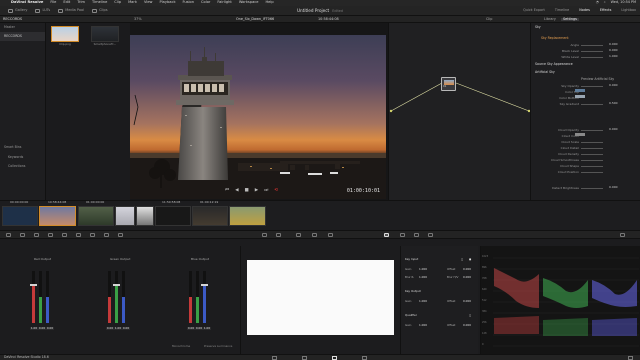  What do you see at coordinates (81, 3) in the screenshot?
I see `menu-trim: Trim` at bounding box center [81, 3].